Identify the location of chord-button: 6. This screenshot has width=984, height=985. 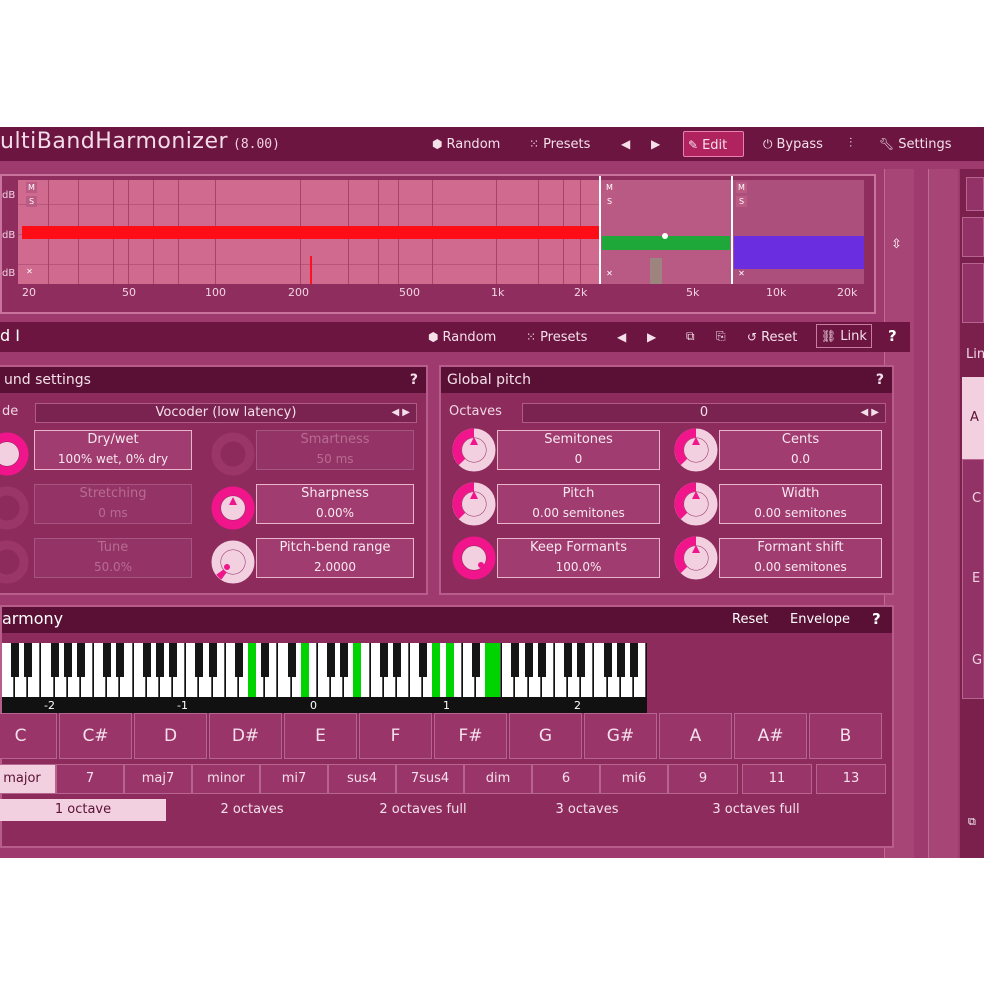
(566, 779).